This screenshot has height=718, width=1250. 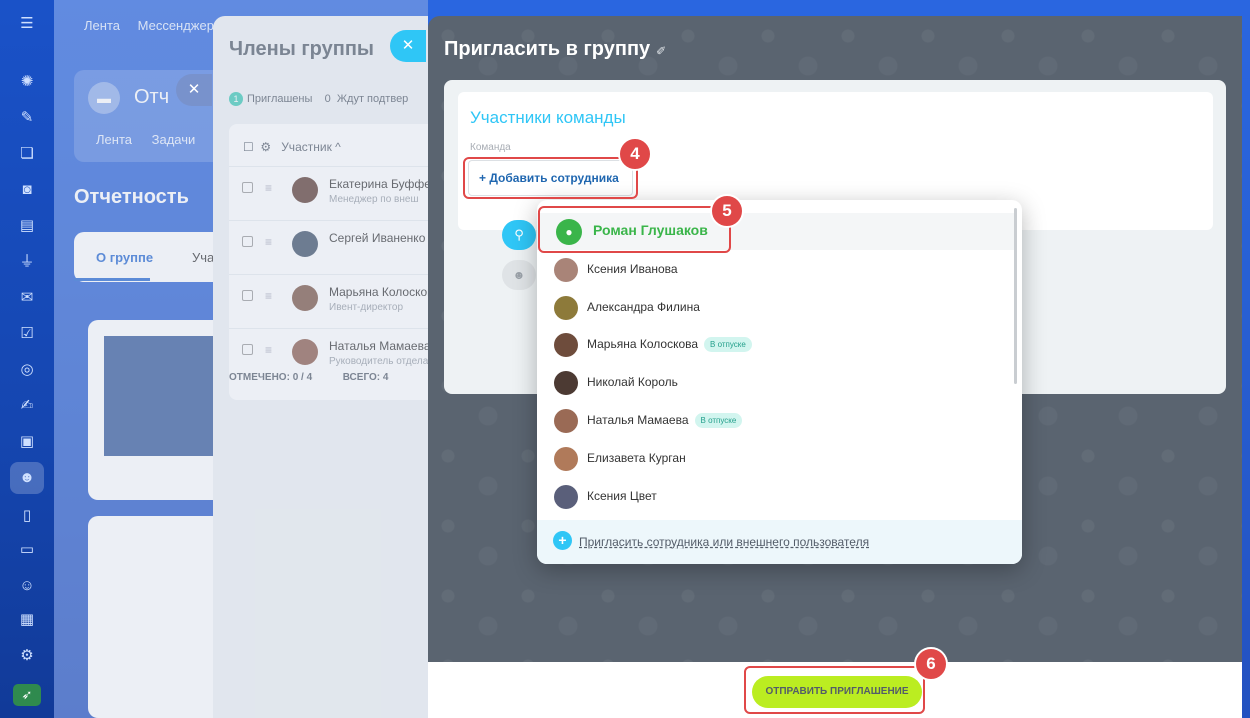 What do you see at coordinates (638, 420) in the screenshot?
I see `employee-name-text: Наталья Мамаева` at bounding box center [638, 420].